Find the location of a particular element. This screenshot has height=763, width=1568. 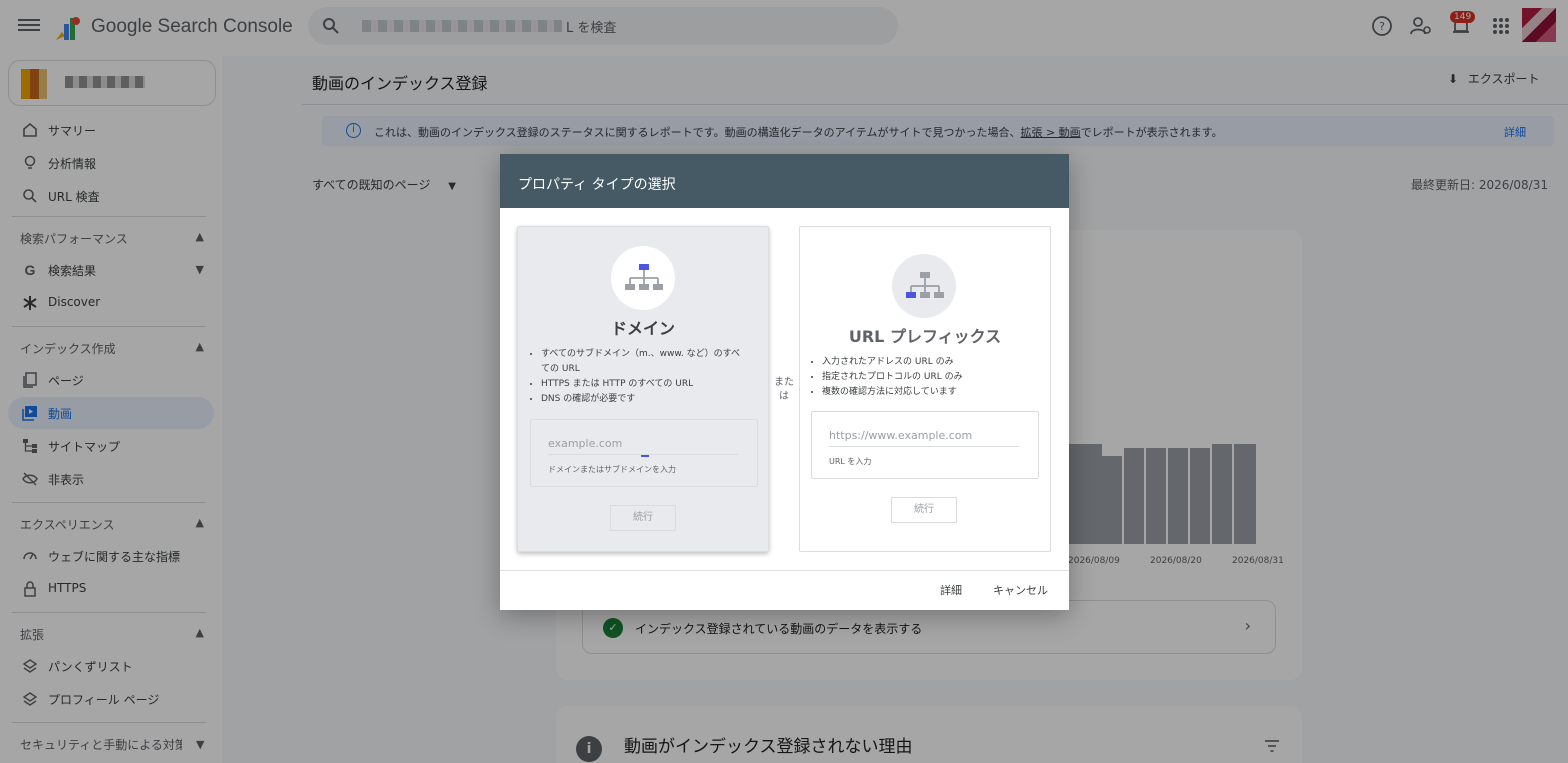

feature-item: HTTPS または HTTP のすべての URL is located at coordinates (643, 384).